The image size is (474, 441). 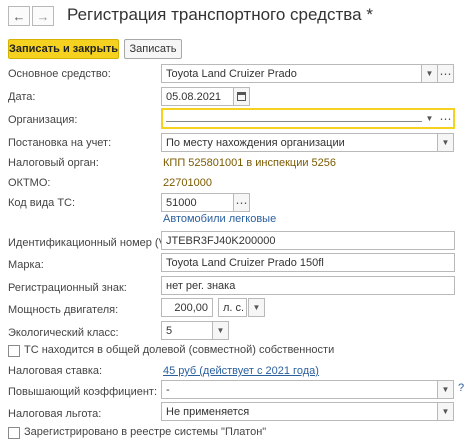 I want to click on reg-plate-label: Регистрационный знак:, so click(x=67, y=288).